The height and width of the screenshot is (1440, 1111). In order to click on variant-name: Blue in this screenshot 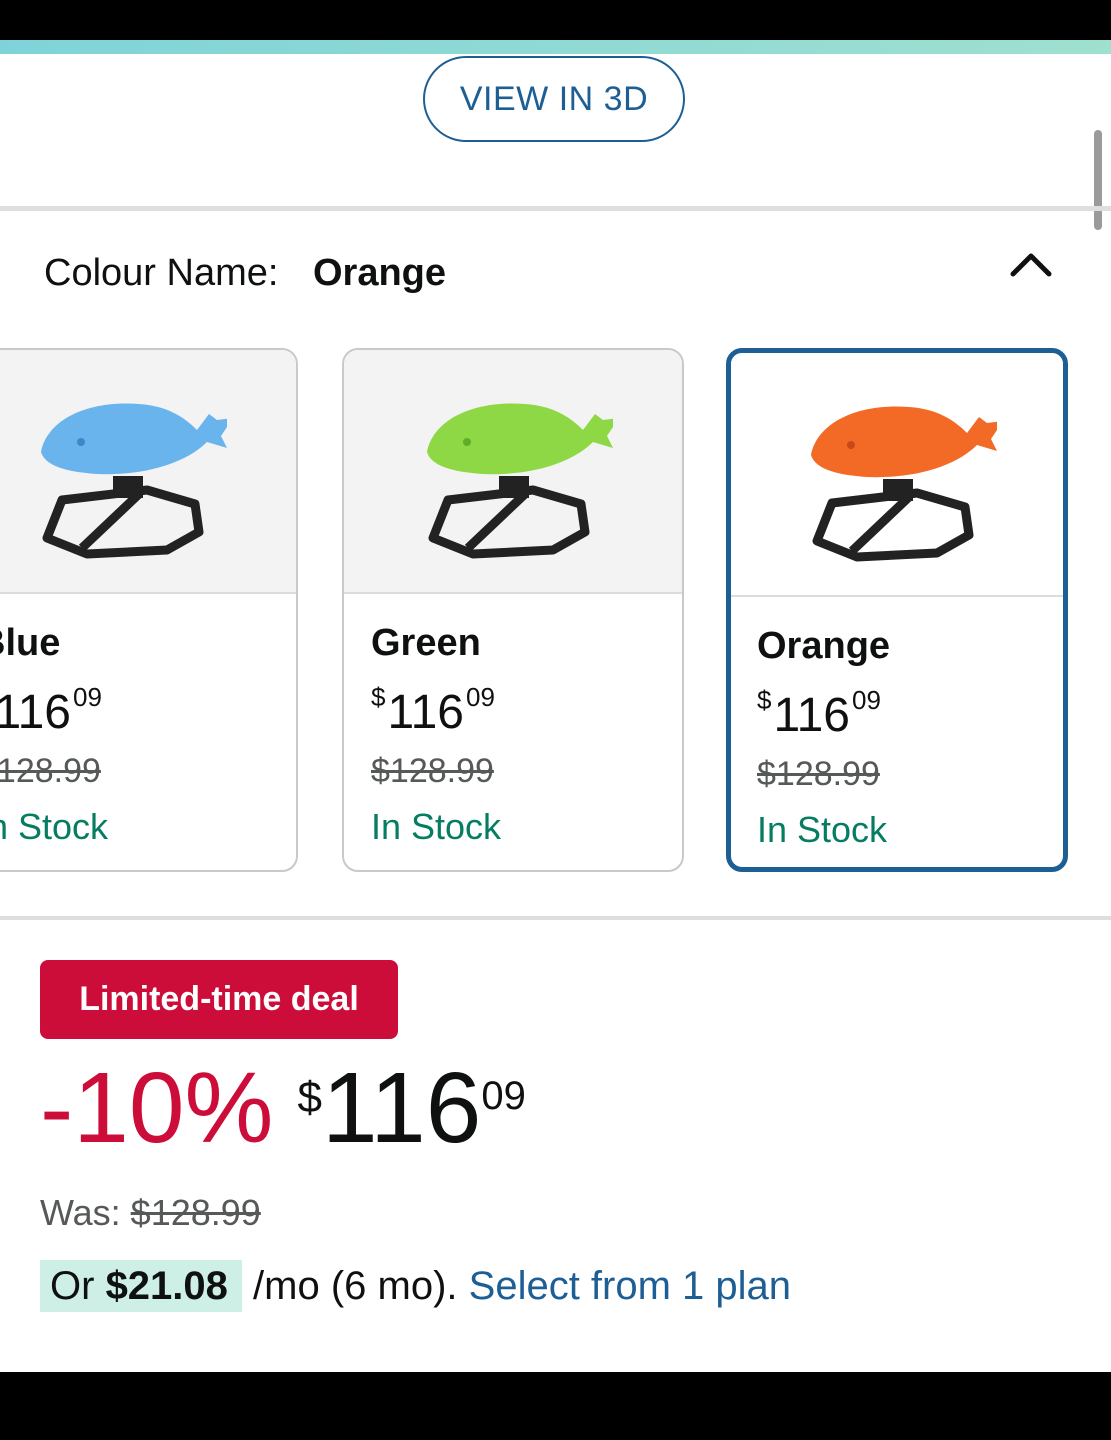, I will do `click(30, 643)`.